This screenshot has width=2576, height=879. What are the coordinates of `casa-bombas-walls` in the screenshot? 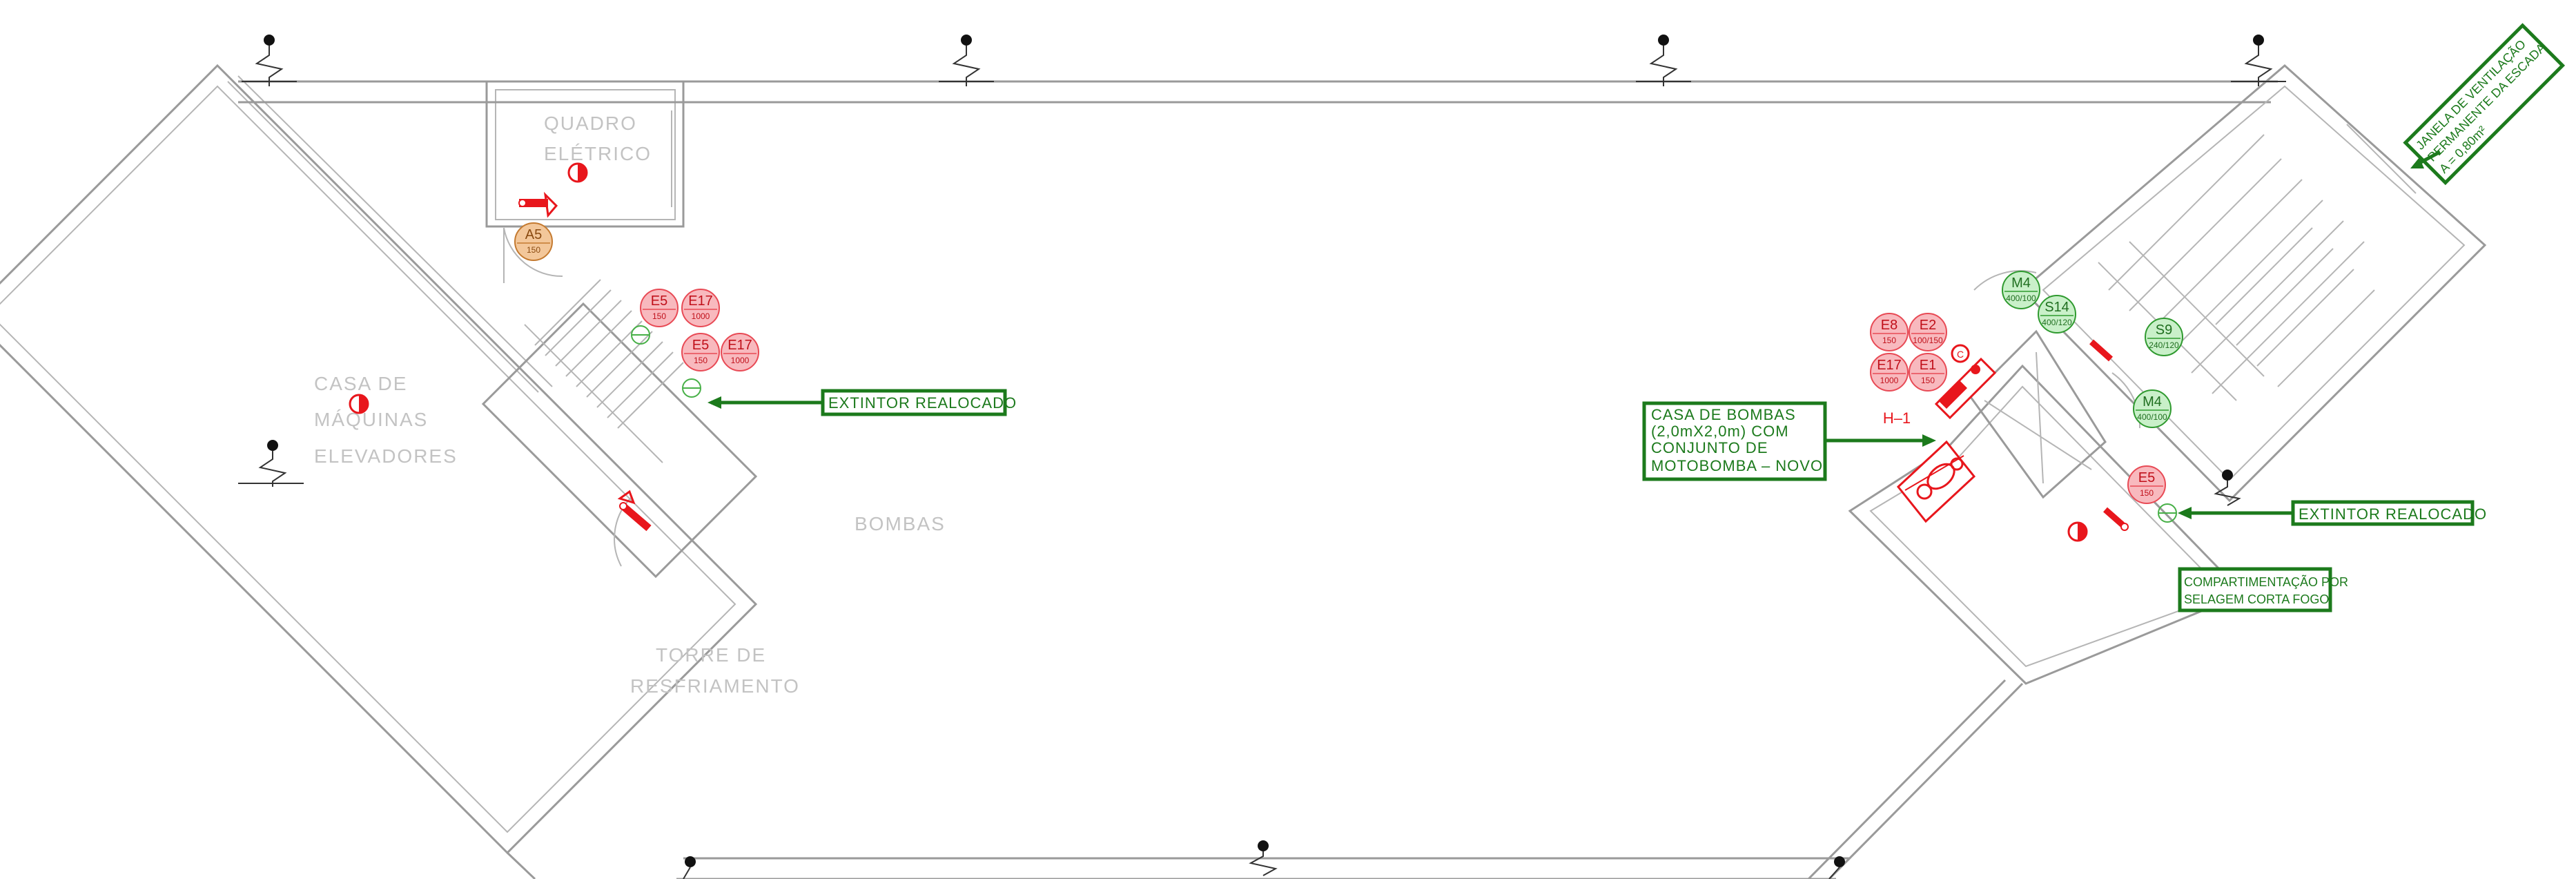 It's located at (2046, 507).